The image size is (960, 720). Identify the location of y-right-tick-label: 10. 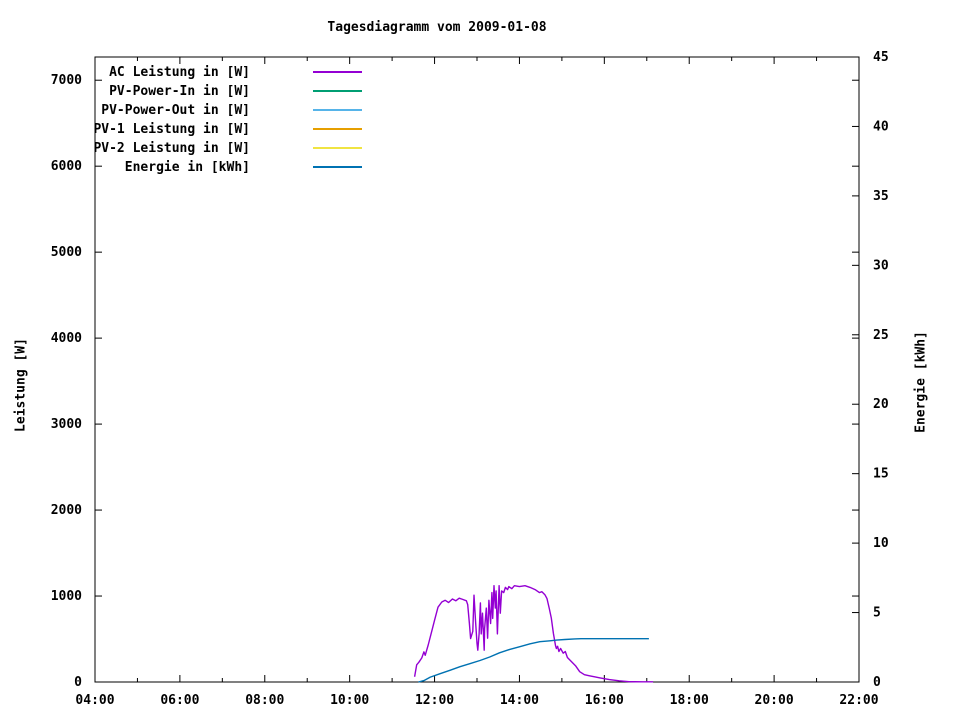
(881, 543).